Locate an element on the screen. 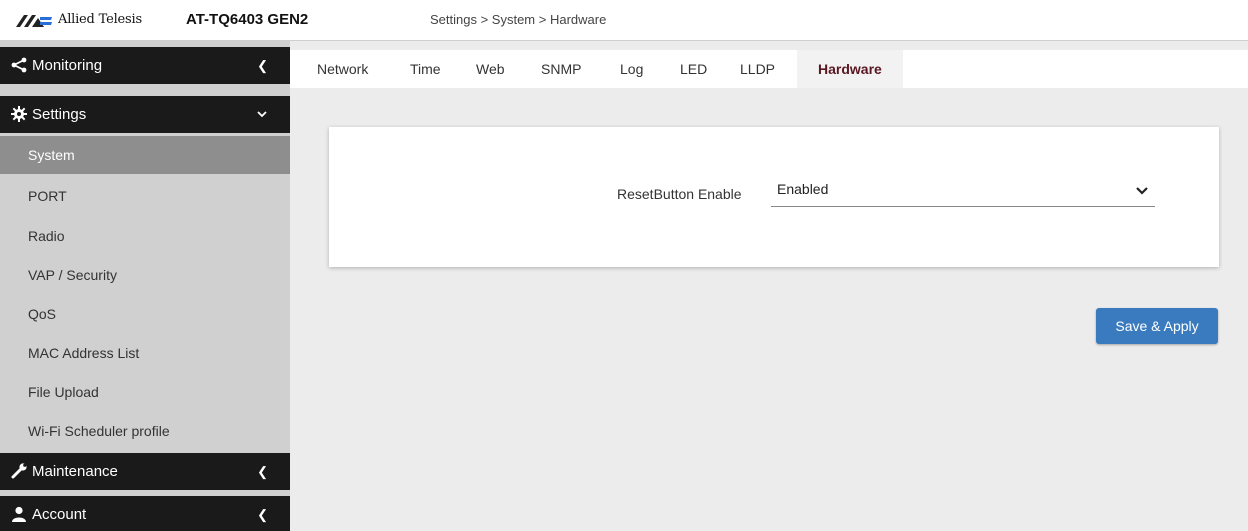 This screenshot has height=531, width=1248. sidebar-group-monitoring: Monitoring ❮ is located at coordinates (145, 65).